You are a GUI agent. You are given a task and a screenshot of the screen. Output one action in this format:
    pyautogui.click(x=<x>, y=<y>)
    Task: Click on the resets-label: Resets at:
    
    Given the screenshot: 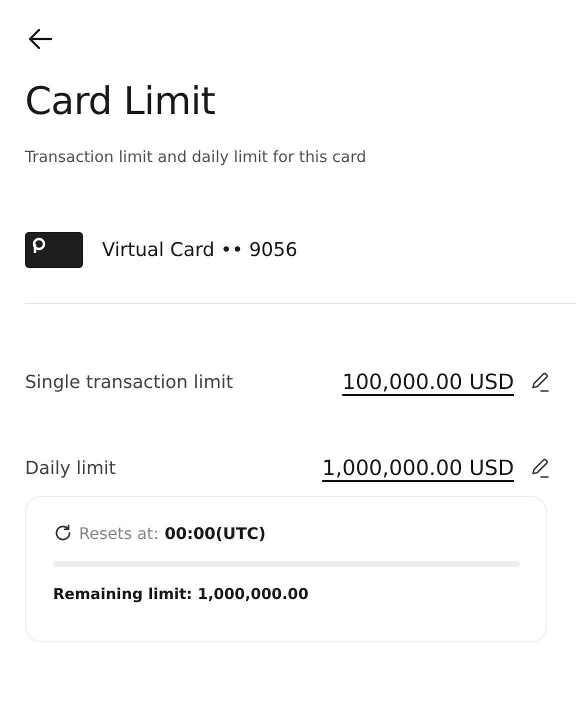 What is the action you would take?
    pyautogui.click(x=119, y=533)
    